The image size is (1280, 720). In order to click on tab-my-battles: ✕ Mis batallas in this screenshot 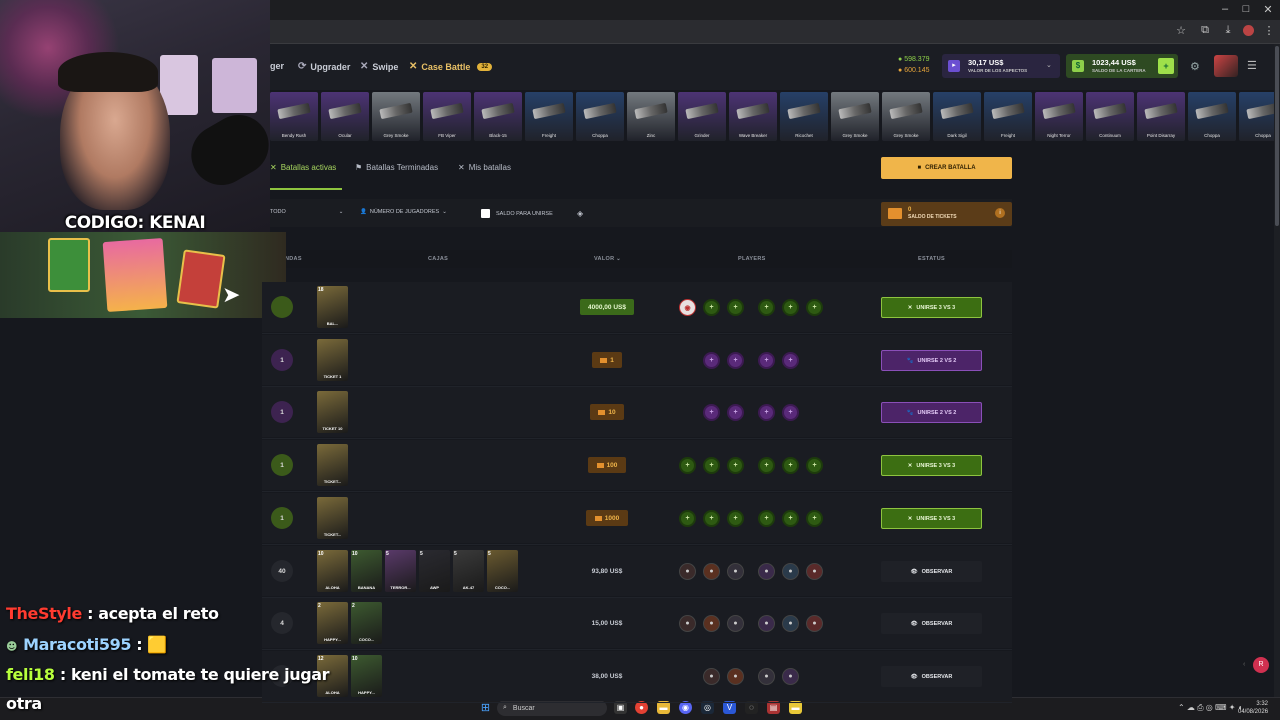, I will do `click(484, 167)`.